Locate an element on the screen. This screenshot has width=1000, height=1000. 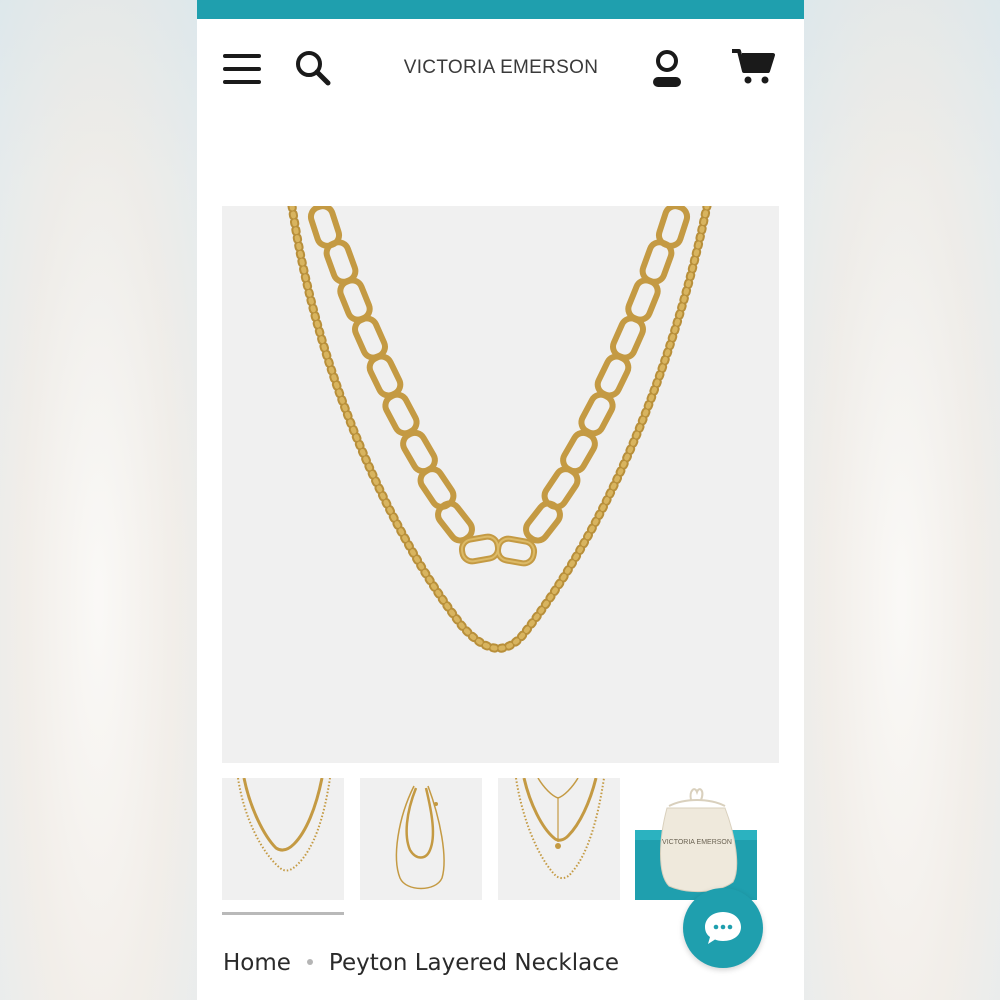
thumbnail-selected-indicator is located at coordinates (283, 913).